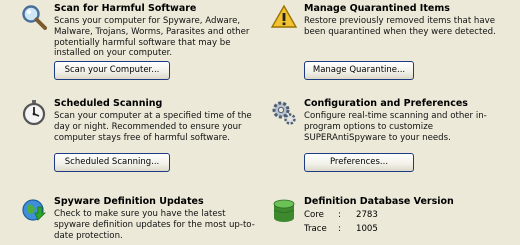 Image resolution: width=520 pixels, height=245 pixels. I want to click on core-label: Core, so click(314, 215).